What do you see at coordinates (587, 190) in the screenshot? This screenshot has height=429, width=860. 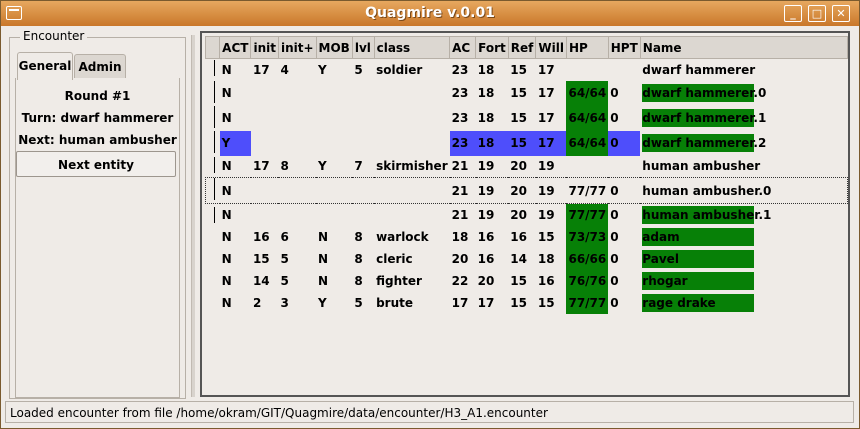 I see `hp-cell: 77/77` at bounding box center [587, 190].